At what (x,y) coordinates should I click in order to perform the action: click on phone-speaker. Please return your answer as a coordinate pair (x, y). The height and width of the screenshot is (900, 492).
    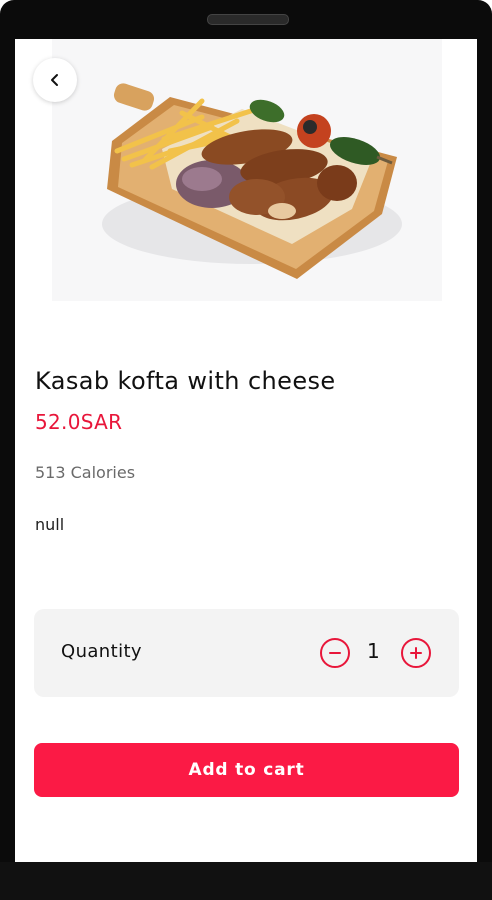
    Looking at the image, I should click on (248, 19).